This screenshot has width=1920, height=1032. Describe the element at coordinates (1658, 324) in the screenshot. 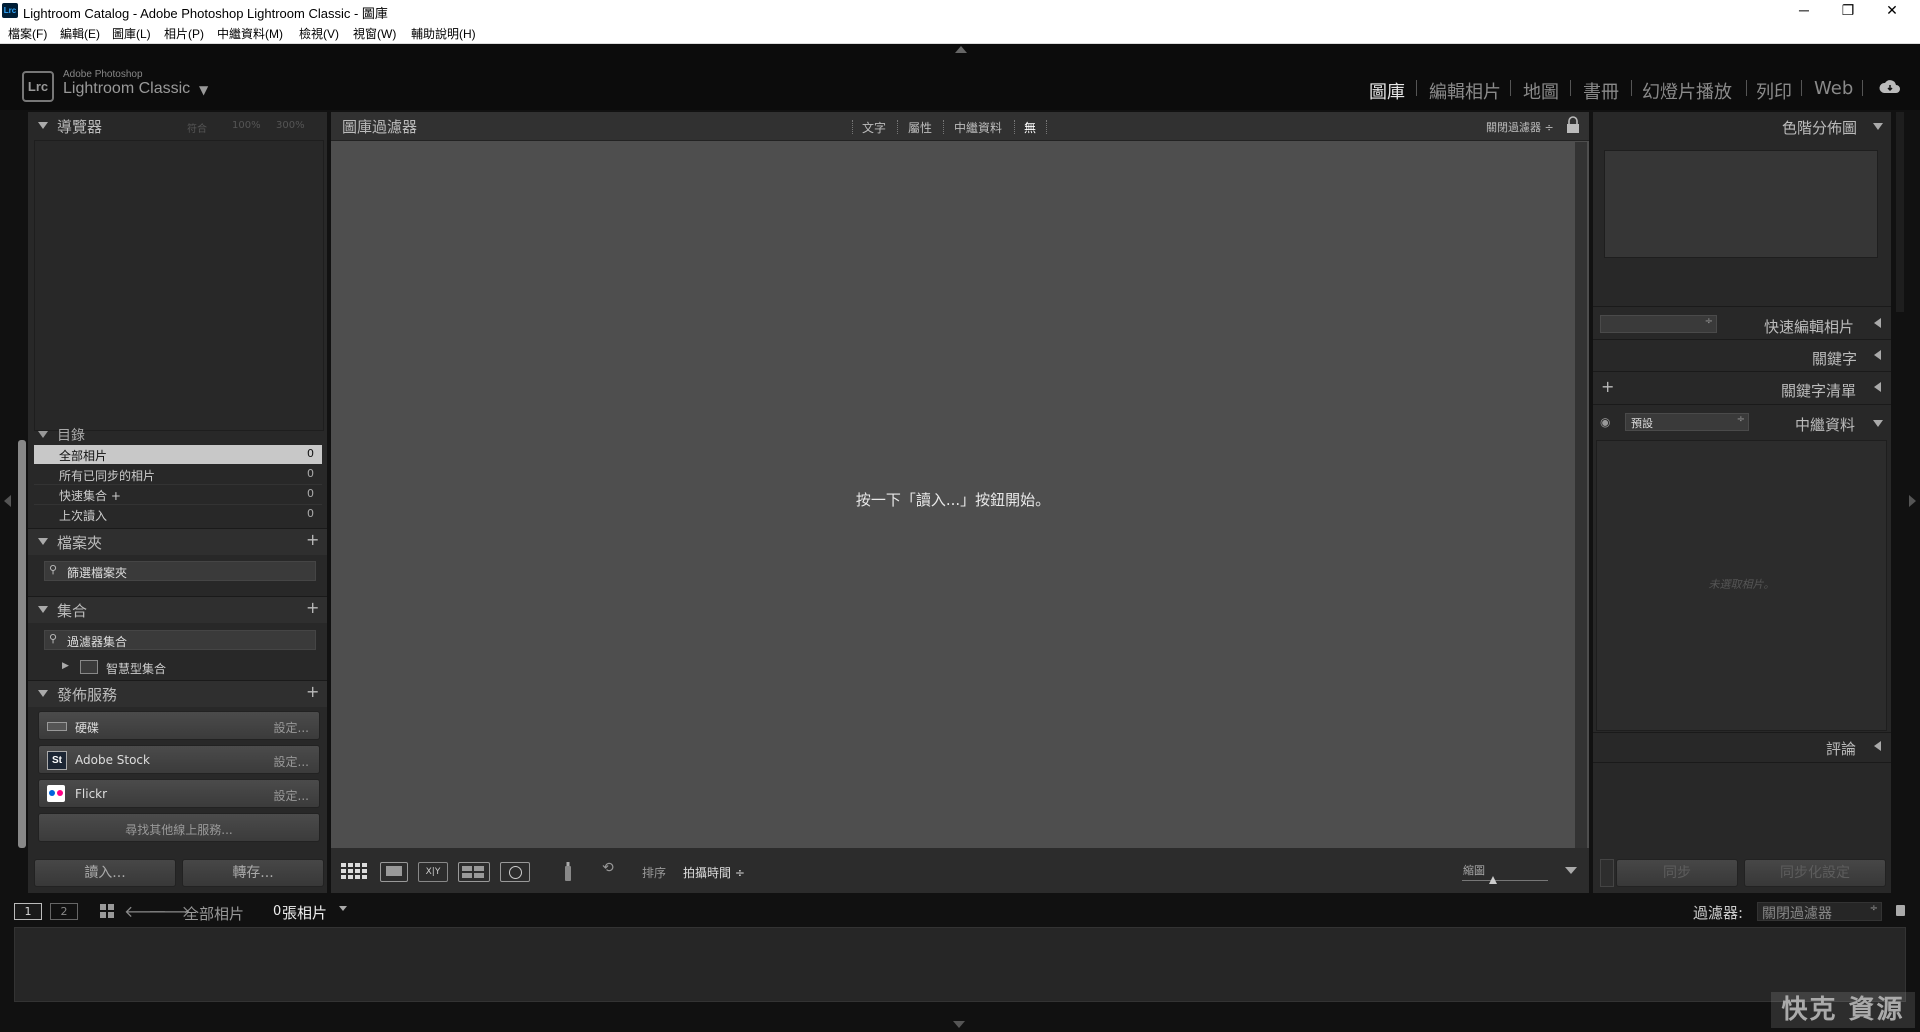

I see `quick-develop-preset-dropdown: ÷` at that location.